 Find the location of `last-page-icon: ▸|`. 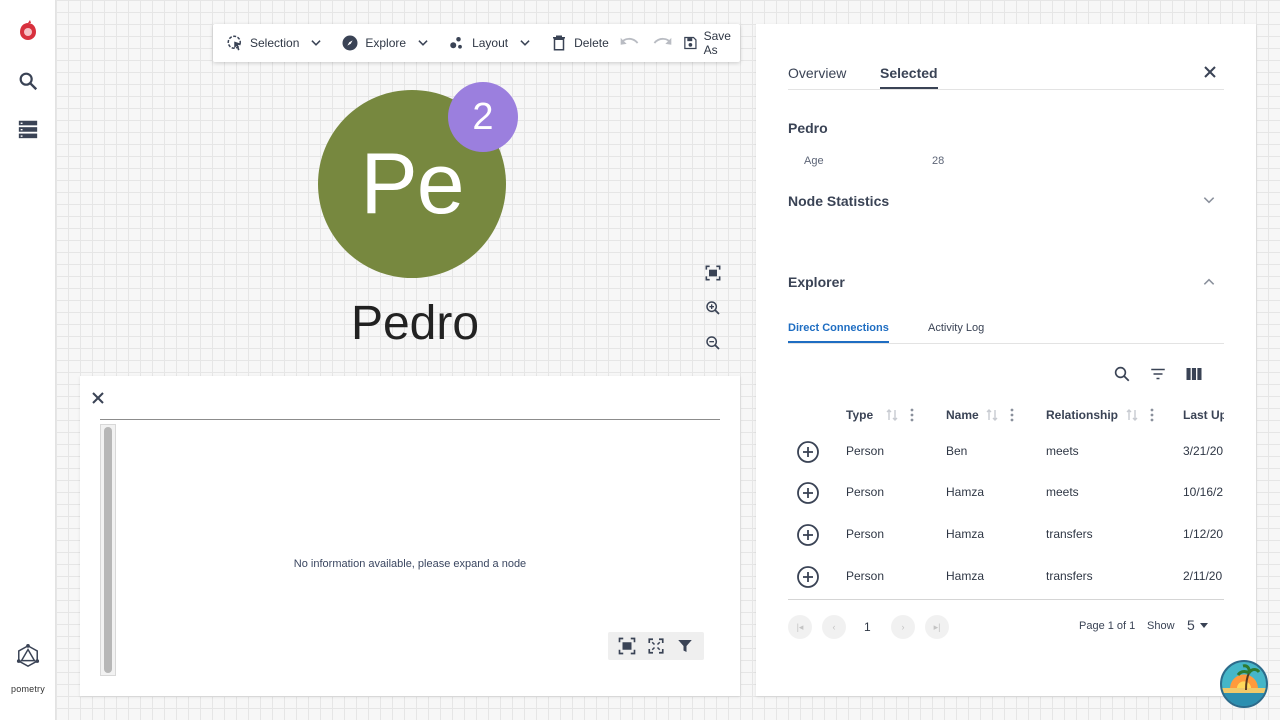

last-page-icon: ▸| is located at coordinates (937, 627).